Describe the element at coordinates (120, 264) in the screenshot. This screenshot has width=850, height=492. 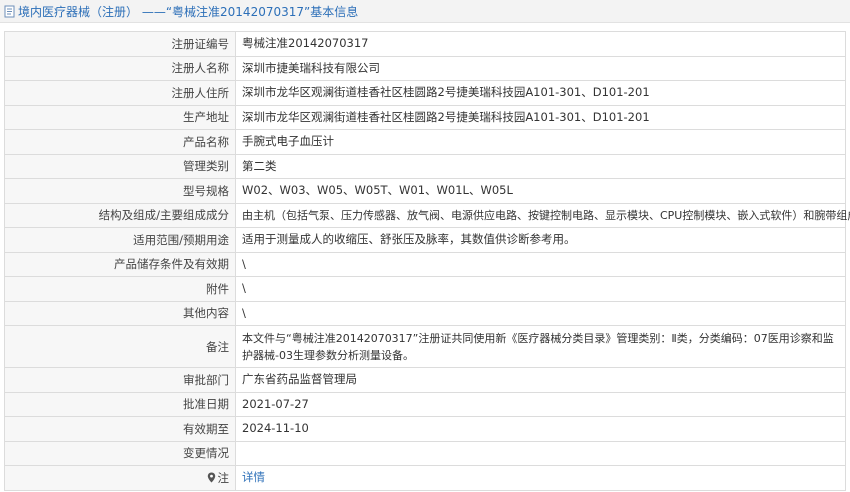
I see `row-label: 产品储存条件及有效期` at that location.